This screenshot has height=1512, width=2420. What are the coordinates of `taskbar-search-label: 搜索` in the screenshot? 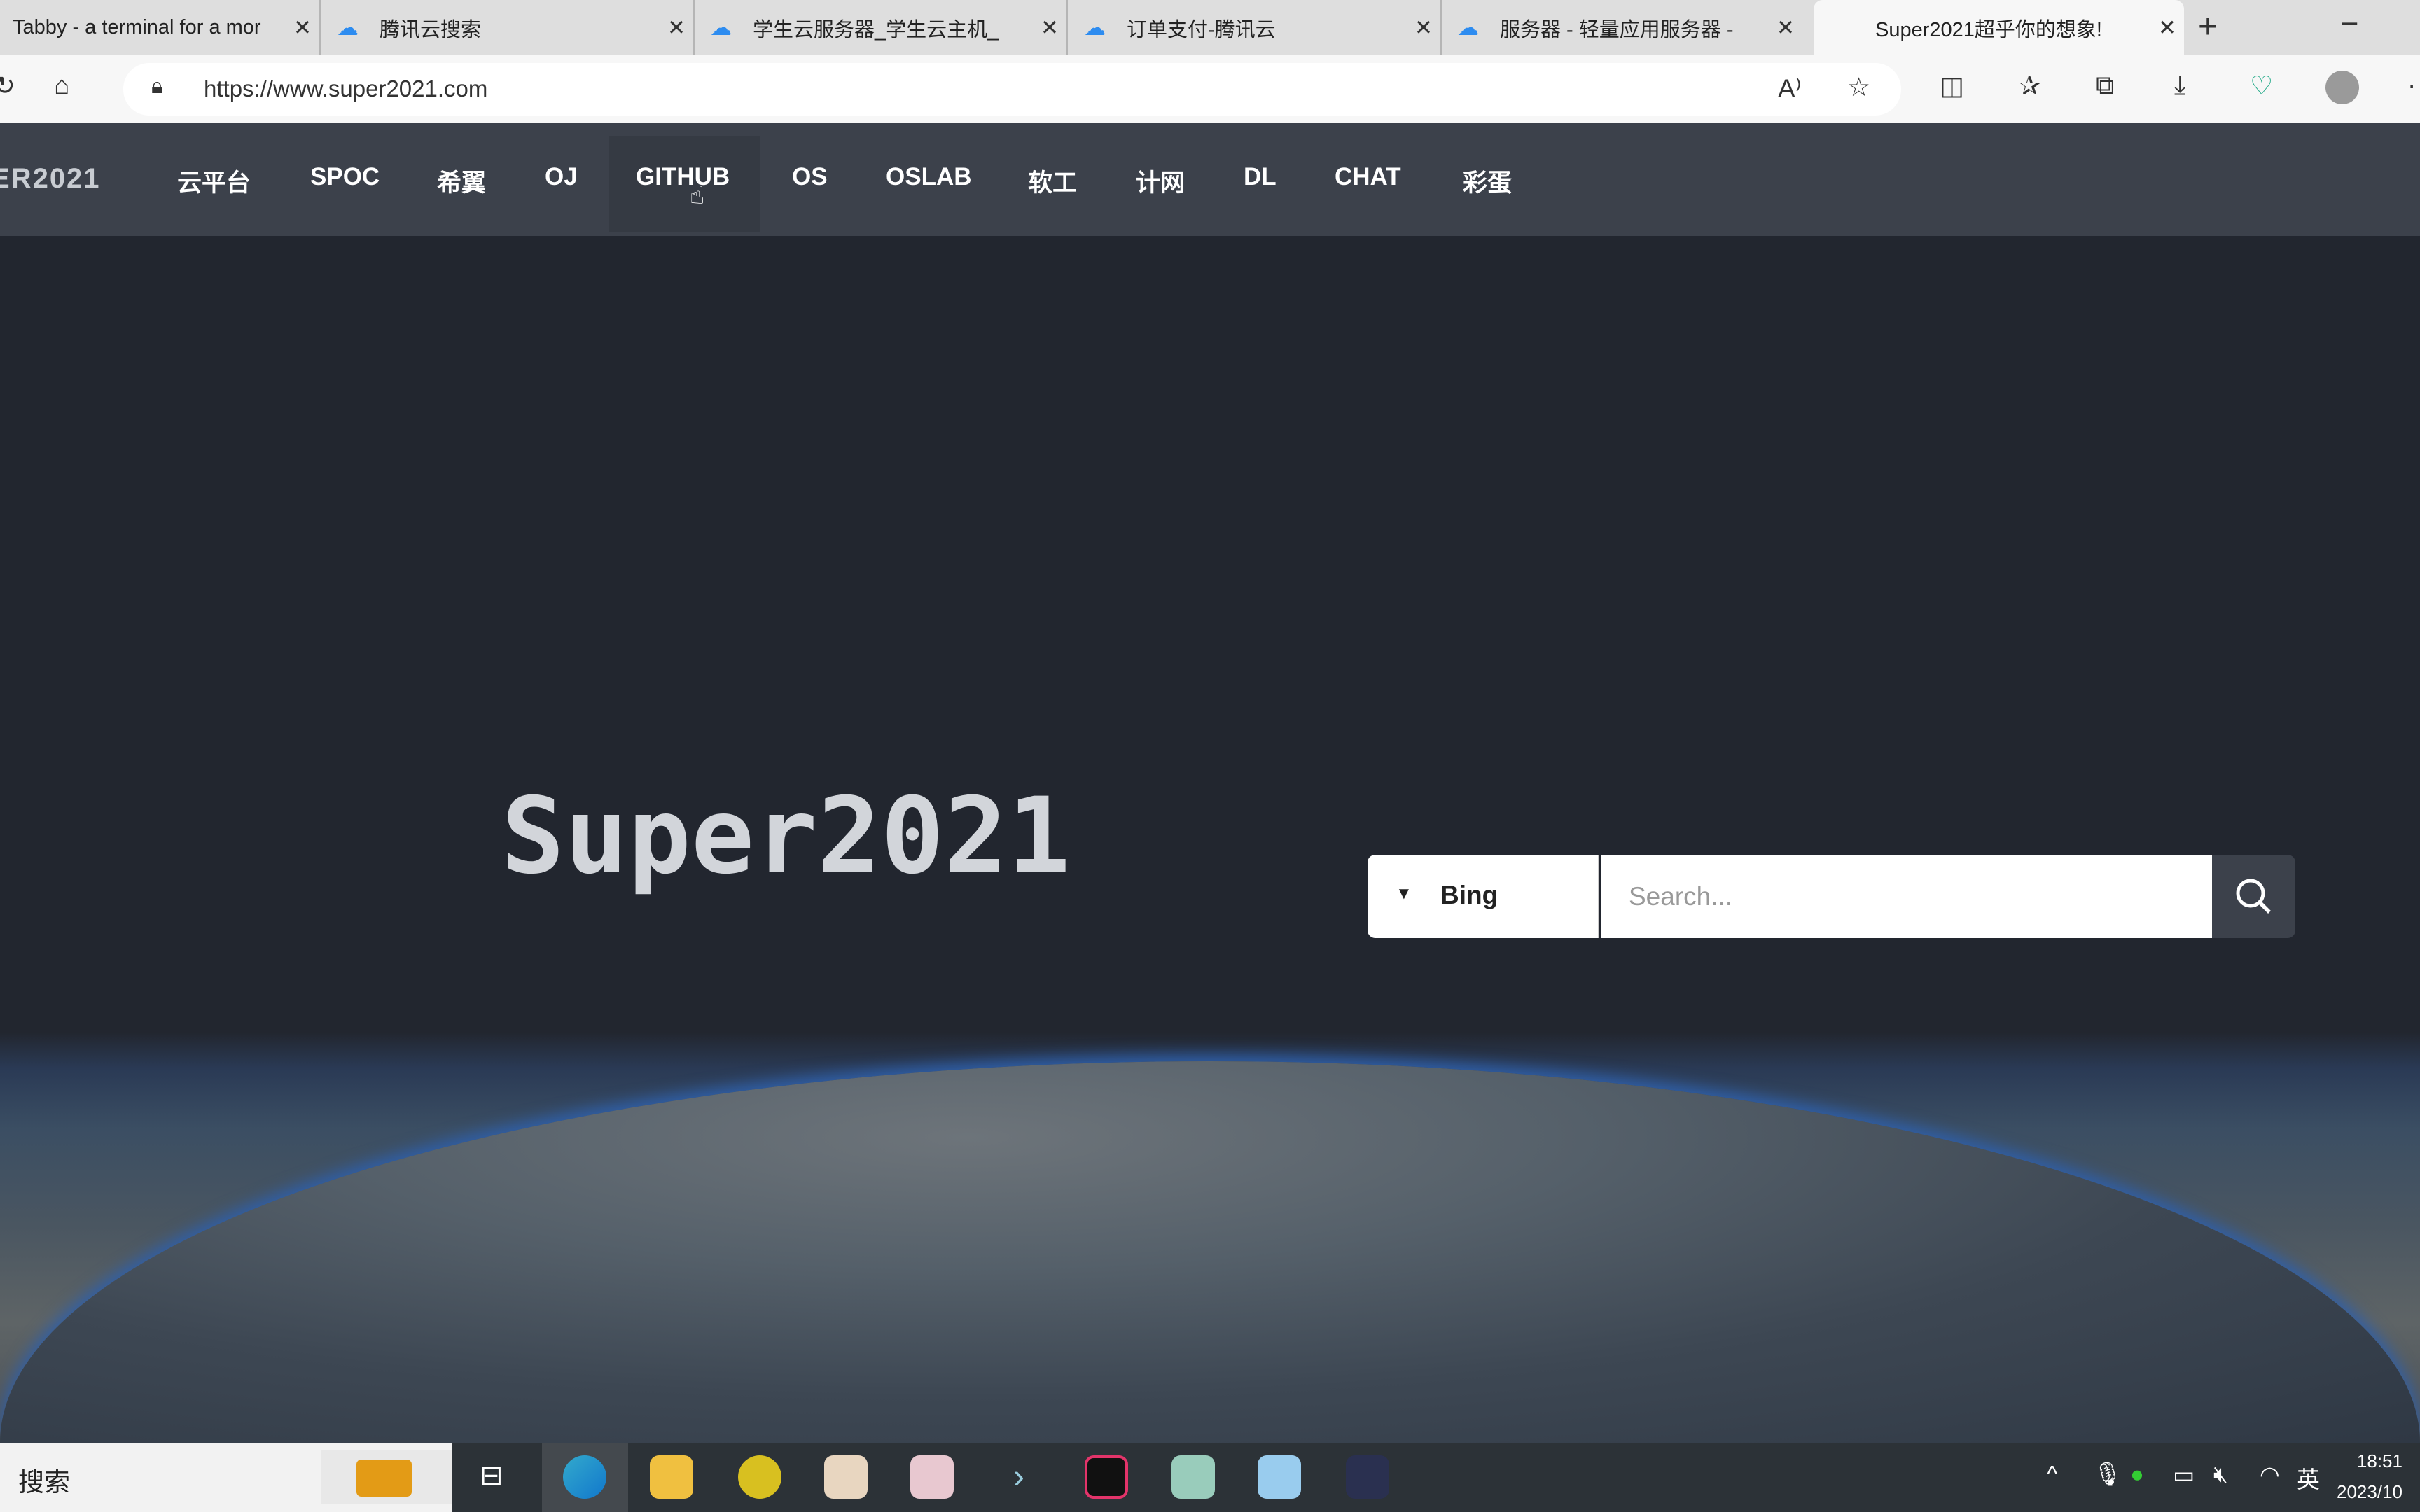 It's located at (44, 1482).